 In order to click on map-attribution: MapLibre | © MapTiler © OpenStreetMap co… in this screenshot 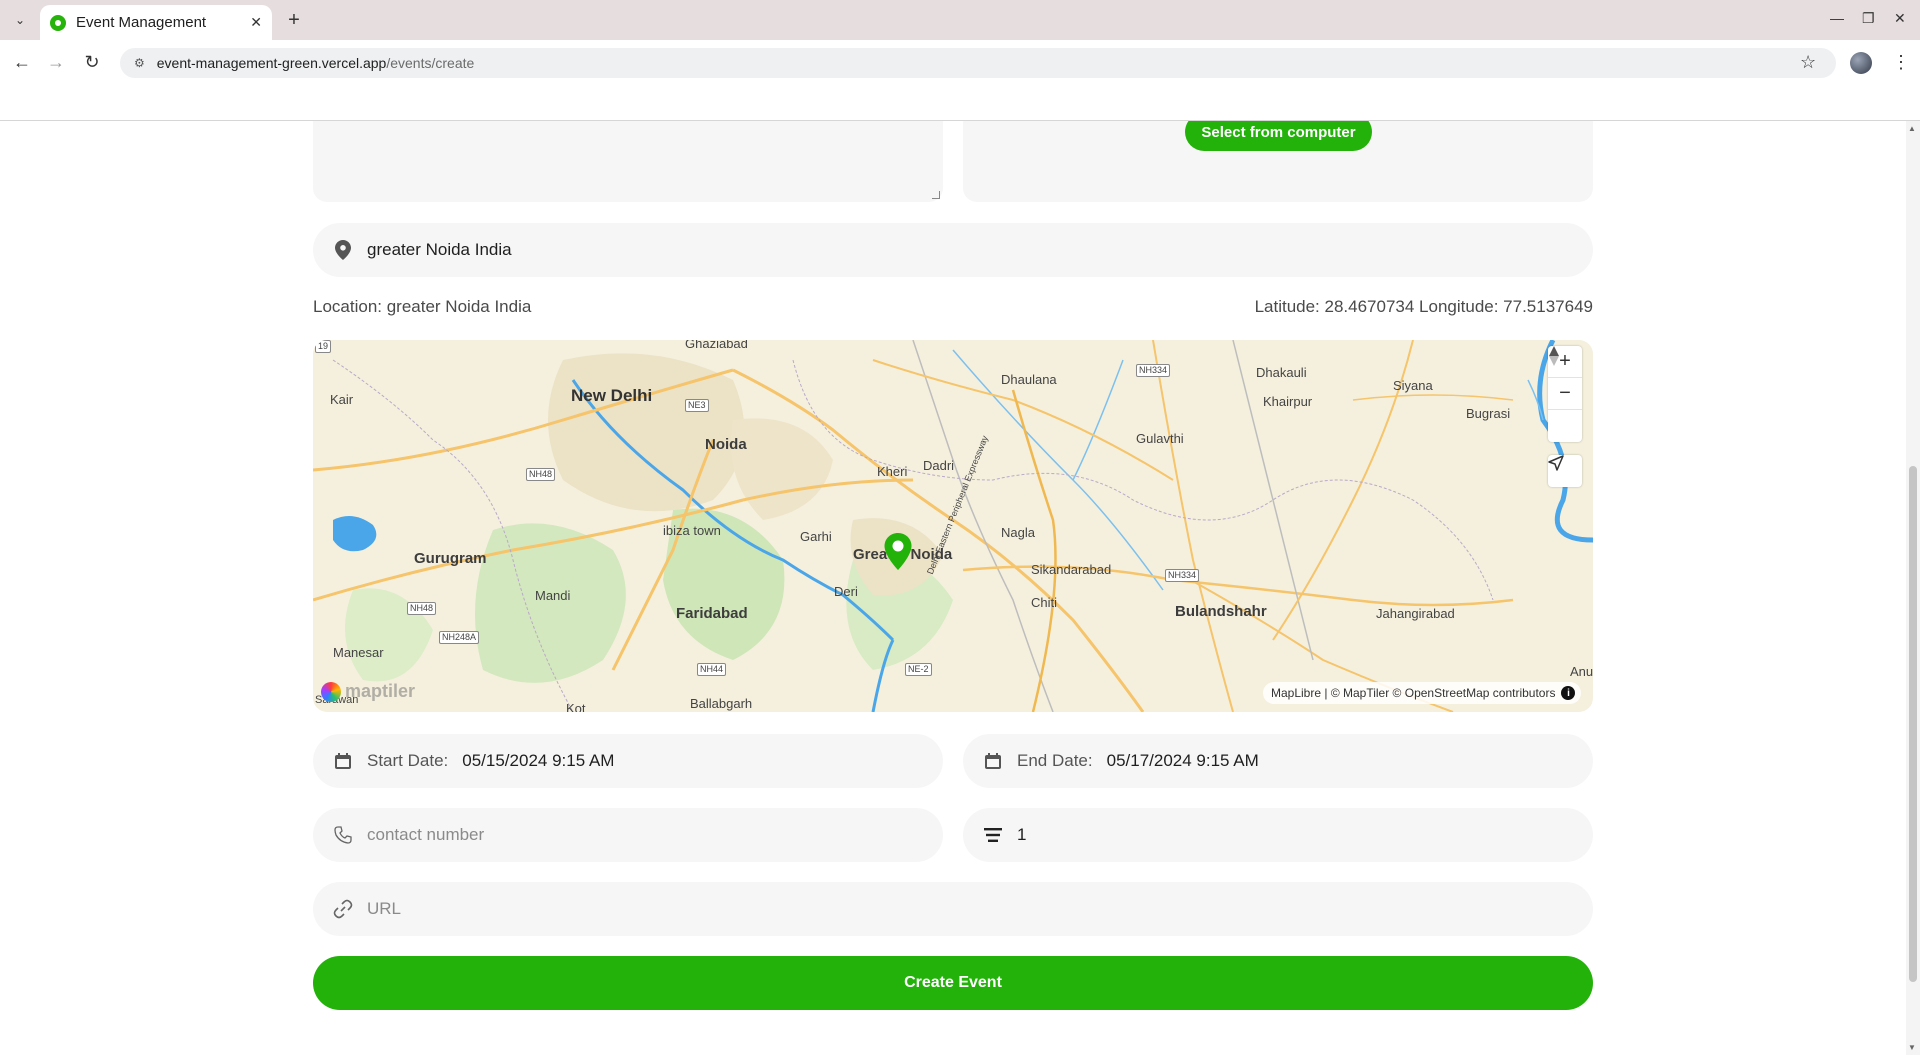, I will do `click(1422, 693)`.